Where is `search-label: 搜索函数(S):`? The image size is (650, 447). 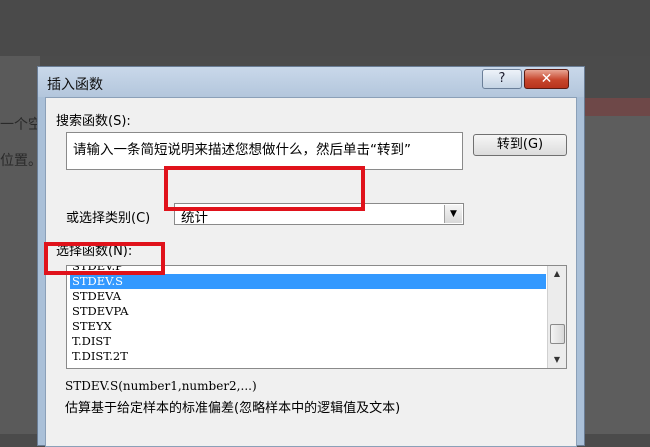 search-label: 搜索函数(S): is located at coordinates (93, 121).